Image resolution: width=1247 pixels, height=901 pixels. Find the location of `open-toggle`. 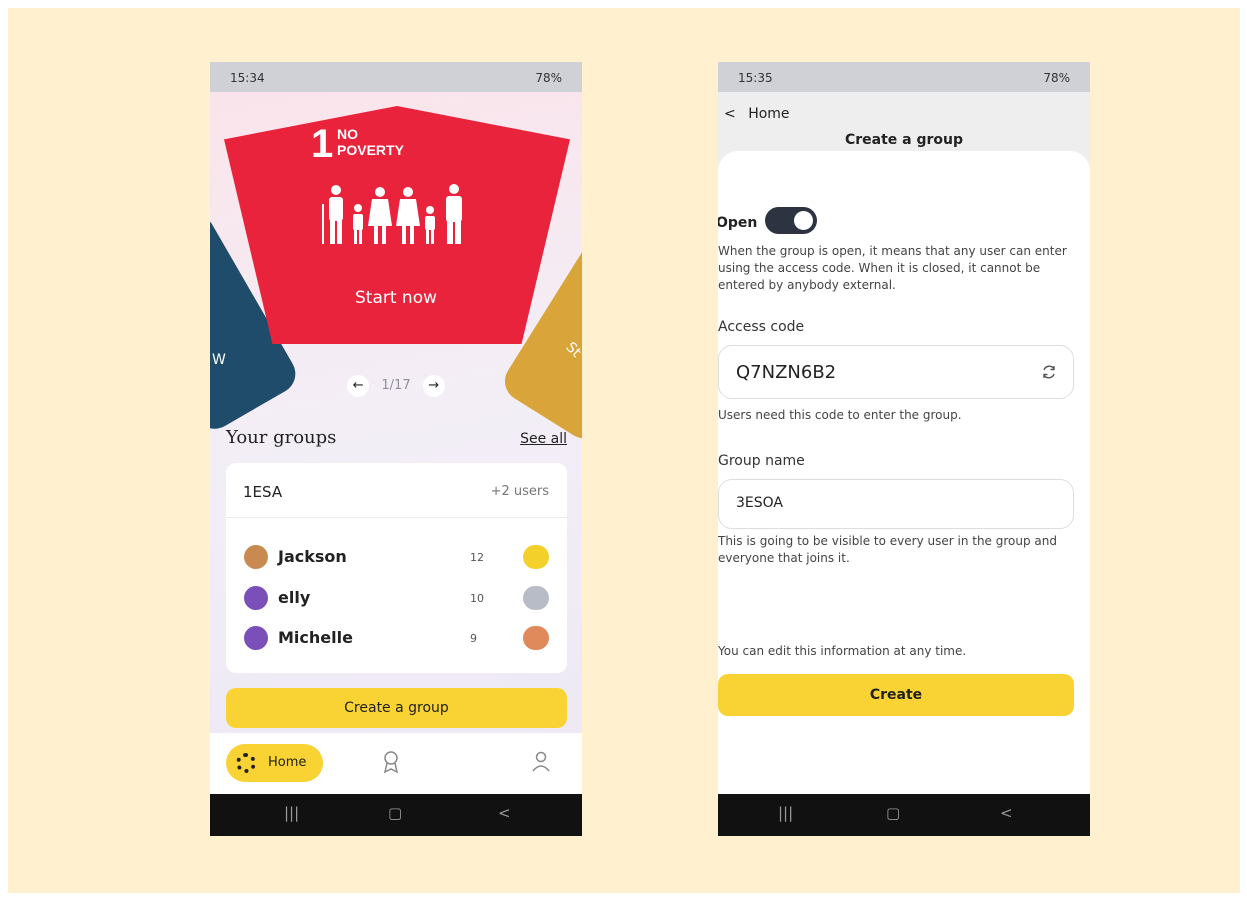

open-toggle is located at coordinates (791, 220).